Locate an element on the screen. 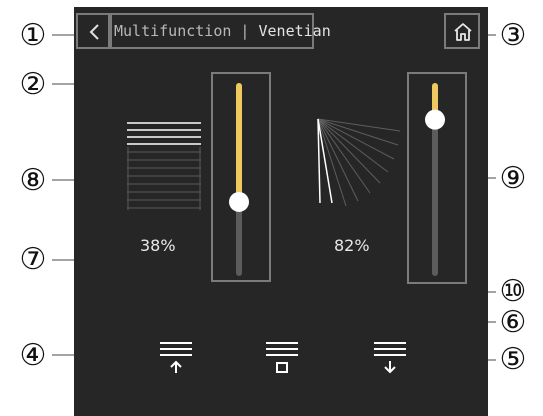  callout-5: ⑤ is located at coordinates (513, 359).